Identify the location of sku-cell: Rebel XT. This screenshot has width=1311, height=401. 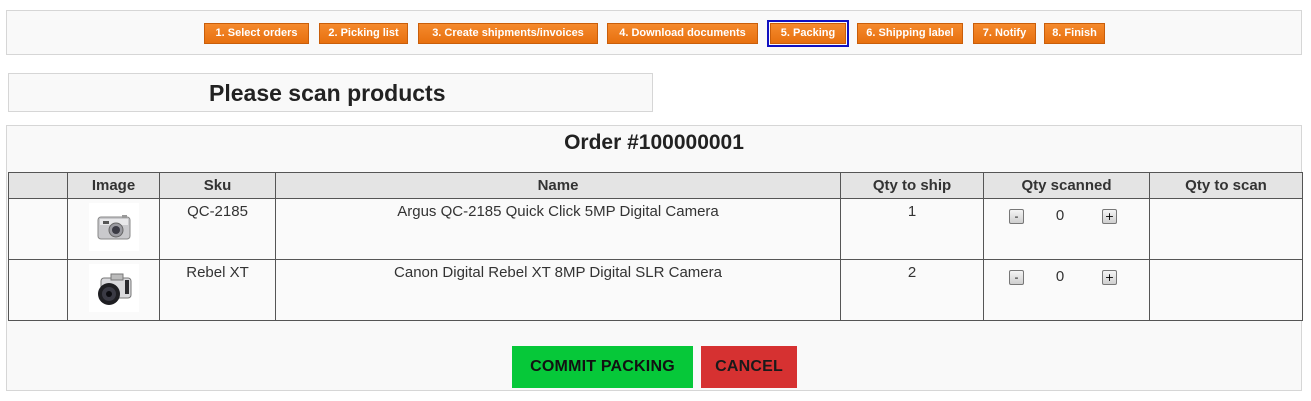
(217, 290).